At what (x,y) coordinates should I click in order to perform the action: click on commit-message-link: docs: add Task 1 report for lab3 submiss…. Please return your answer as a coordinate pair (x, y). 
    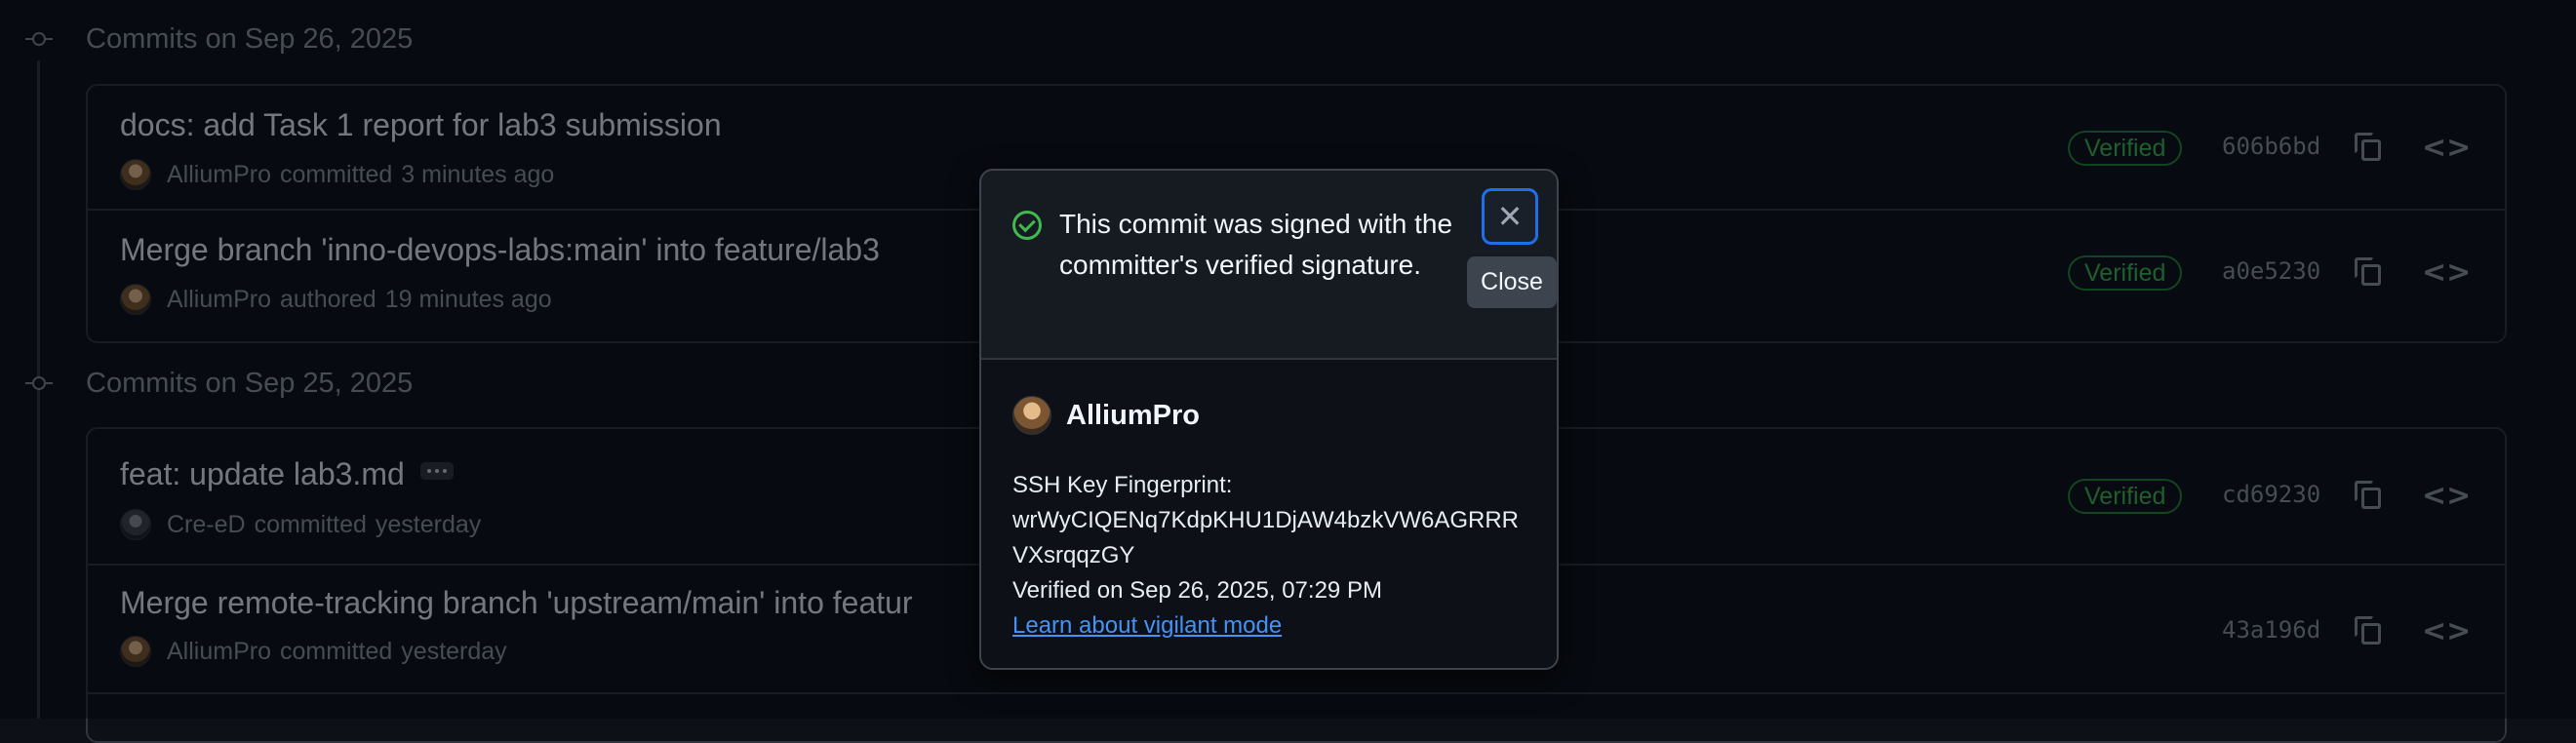
    Looking at the image, I should click on (421, 125).